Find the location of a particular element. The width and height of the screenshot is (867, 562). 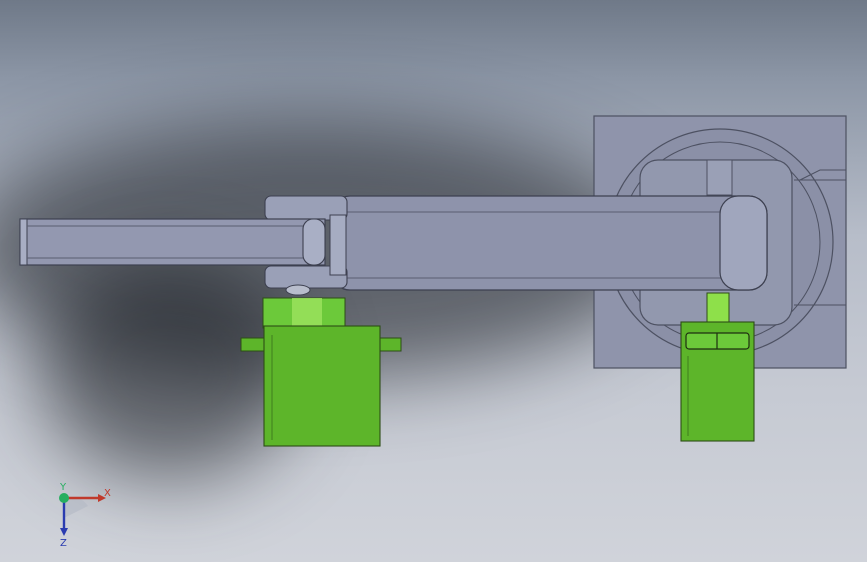

axis-triad: X Y Z is located at coordinates (85, 515).